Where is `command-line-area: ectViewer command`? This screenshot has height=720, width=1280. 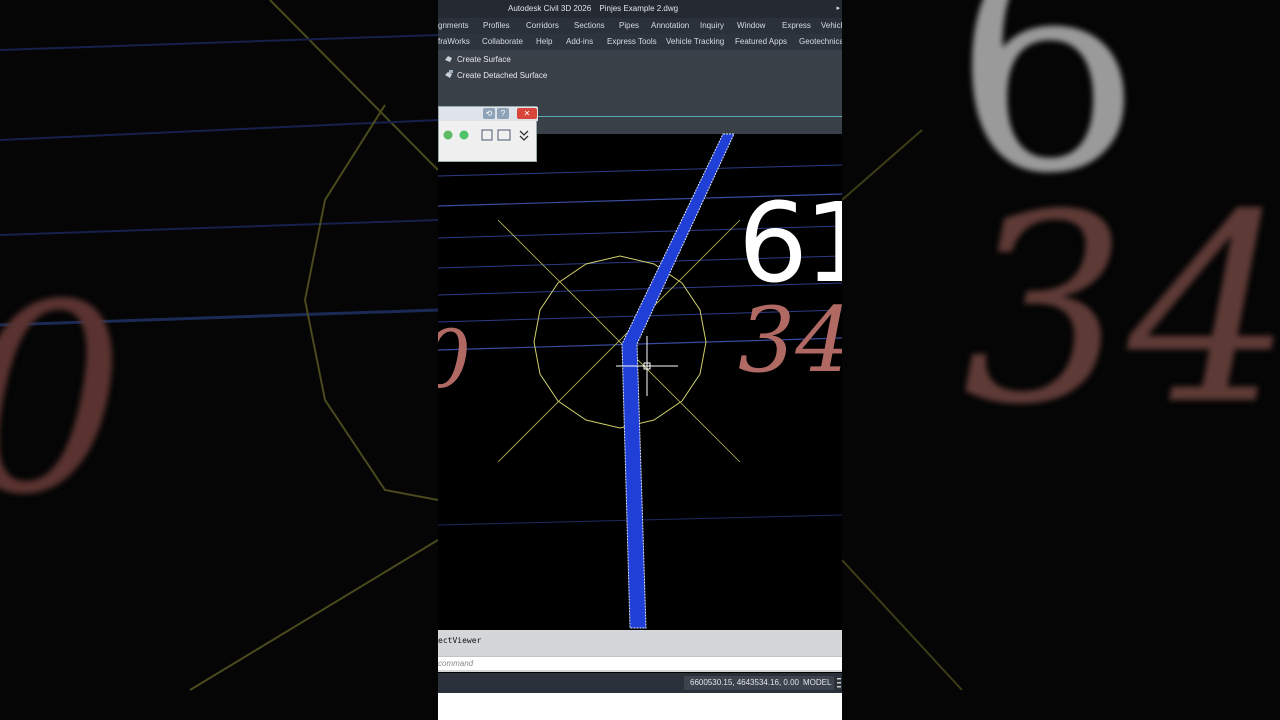
command-line-area: ectViewer command is located at coordinates (640, 651).